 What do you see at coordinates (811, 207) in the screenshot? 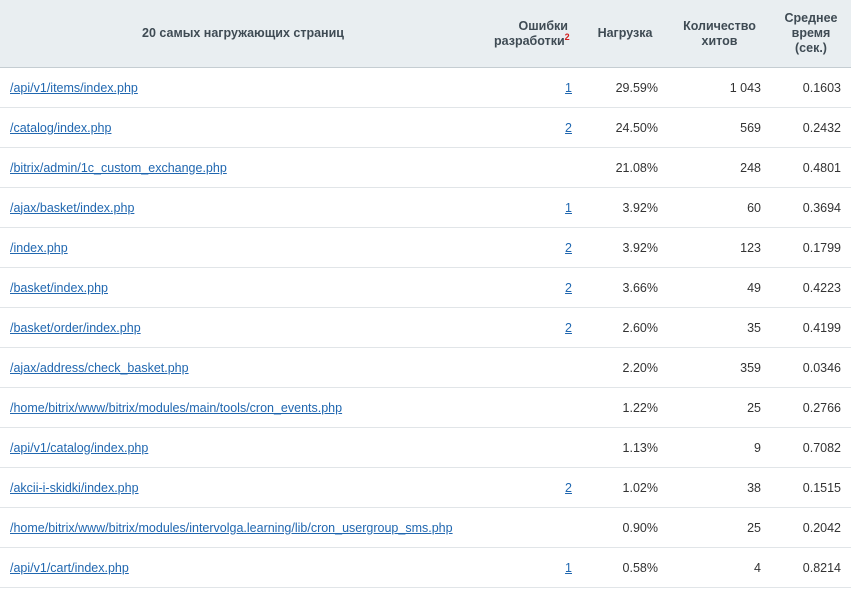
I see `avg-time-cell: 0.3694` at bounding box center [811, 207].